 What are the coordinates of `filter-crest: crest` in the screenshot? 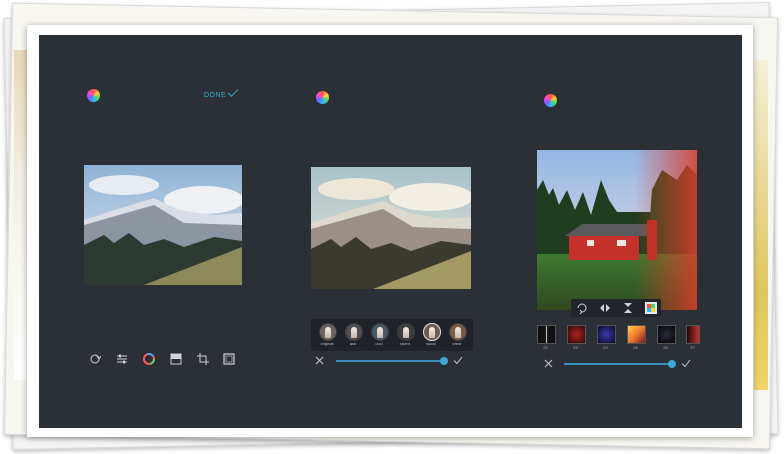 It's located at (457, 336).